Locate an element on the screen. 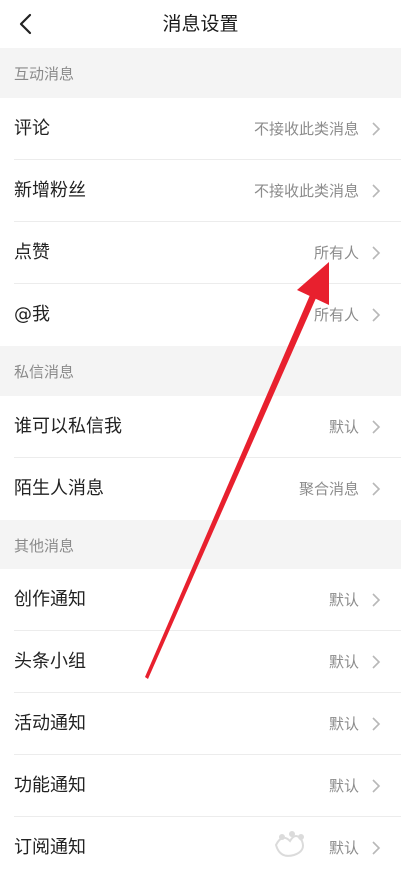 The image size is (401, 879). setting-label: 点赞 is located at coordinates (32, 252).